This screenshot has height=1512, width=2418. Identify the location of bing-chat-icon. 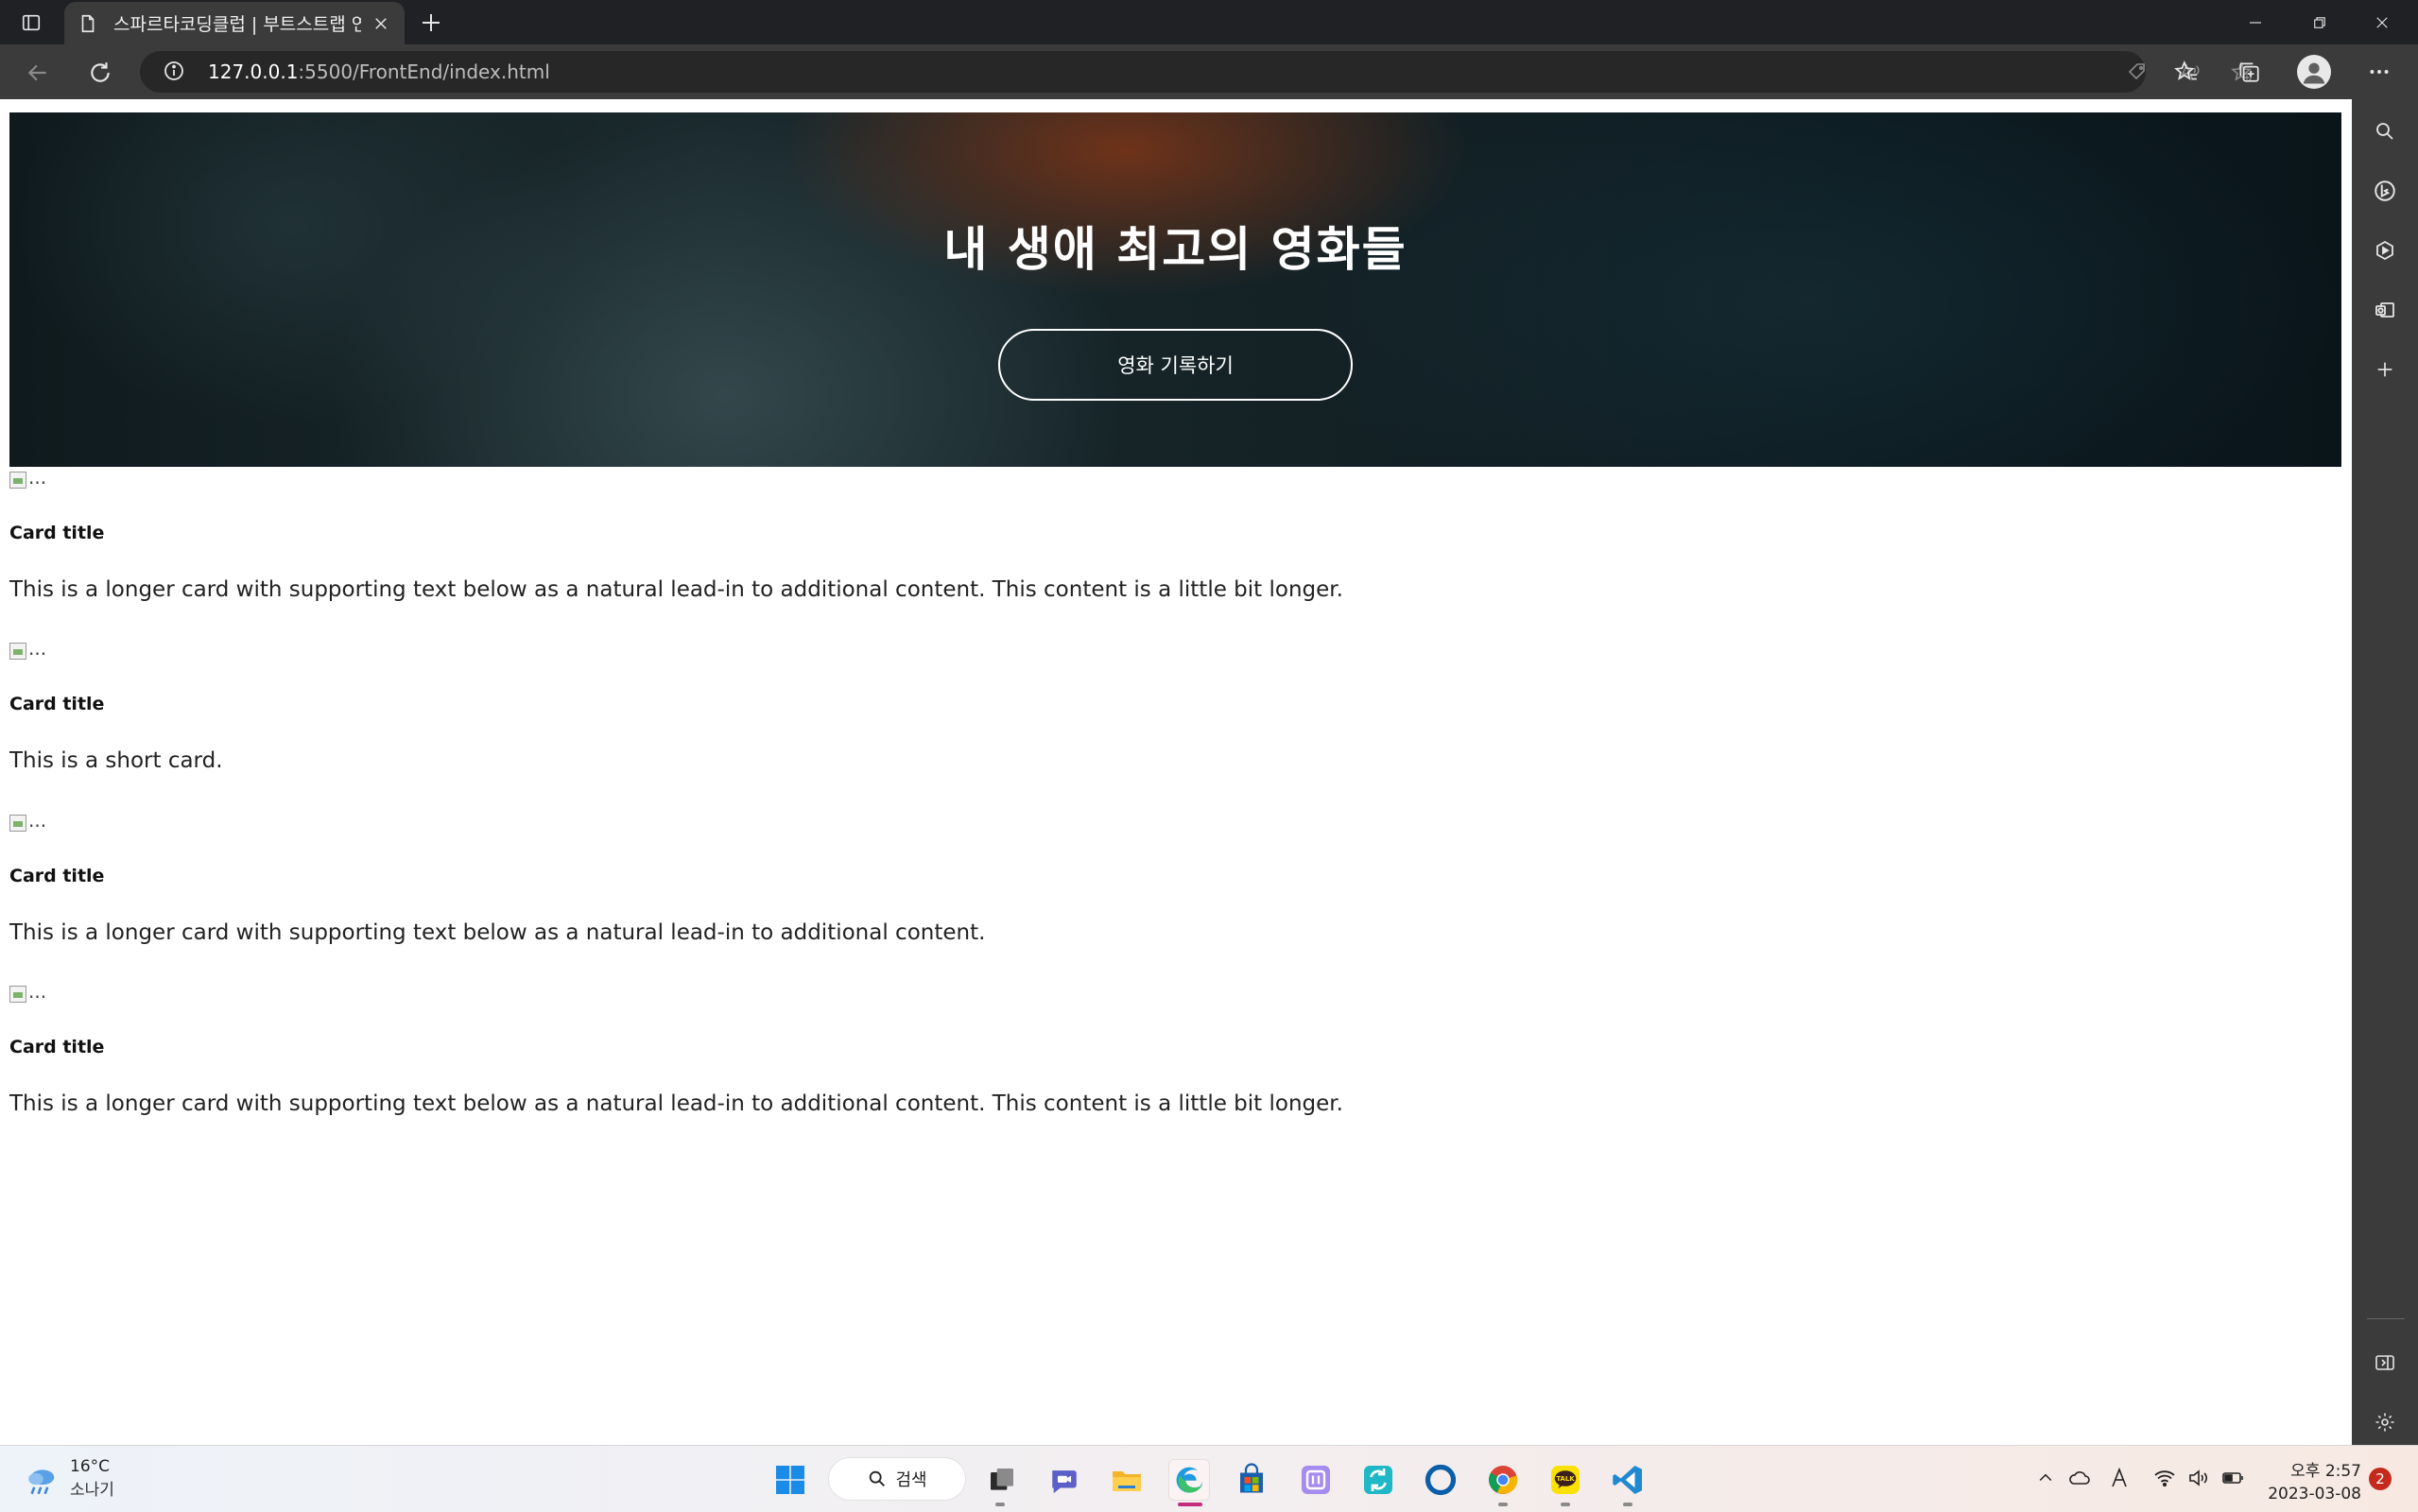
(2385, 191).